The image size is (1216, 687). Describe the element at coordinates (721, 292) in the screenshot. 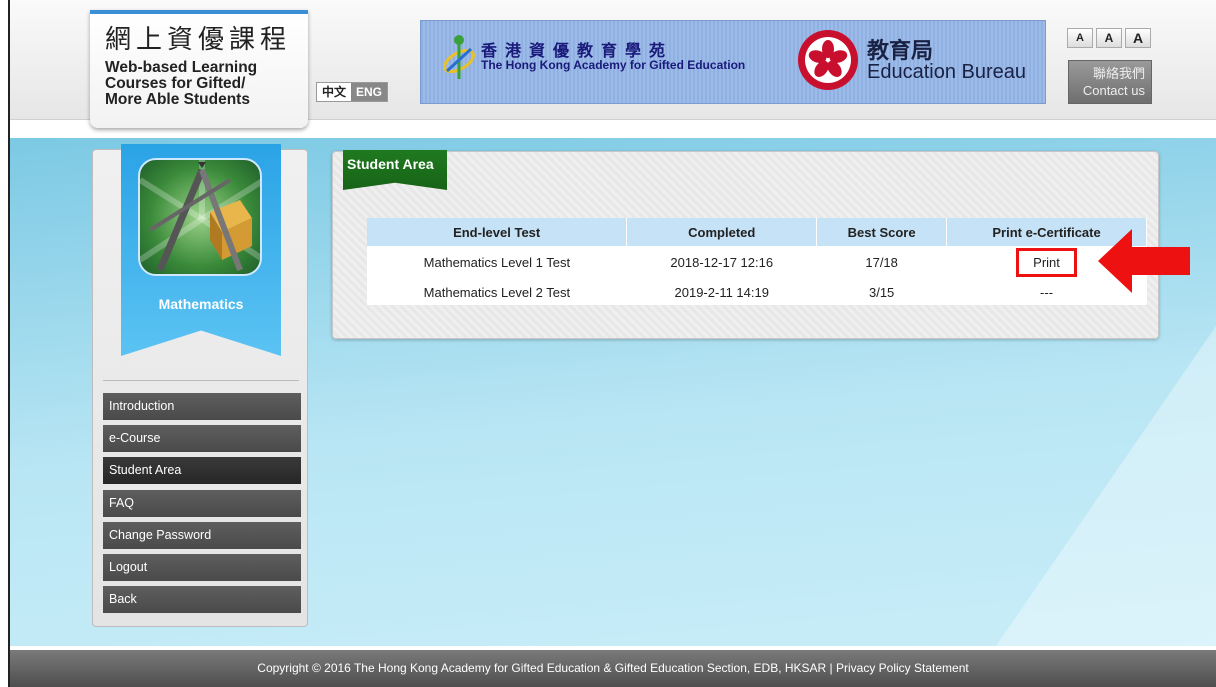

I see `cell-completed: 2019-2-11 14:19` at that location.